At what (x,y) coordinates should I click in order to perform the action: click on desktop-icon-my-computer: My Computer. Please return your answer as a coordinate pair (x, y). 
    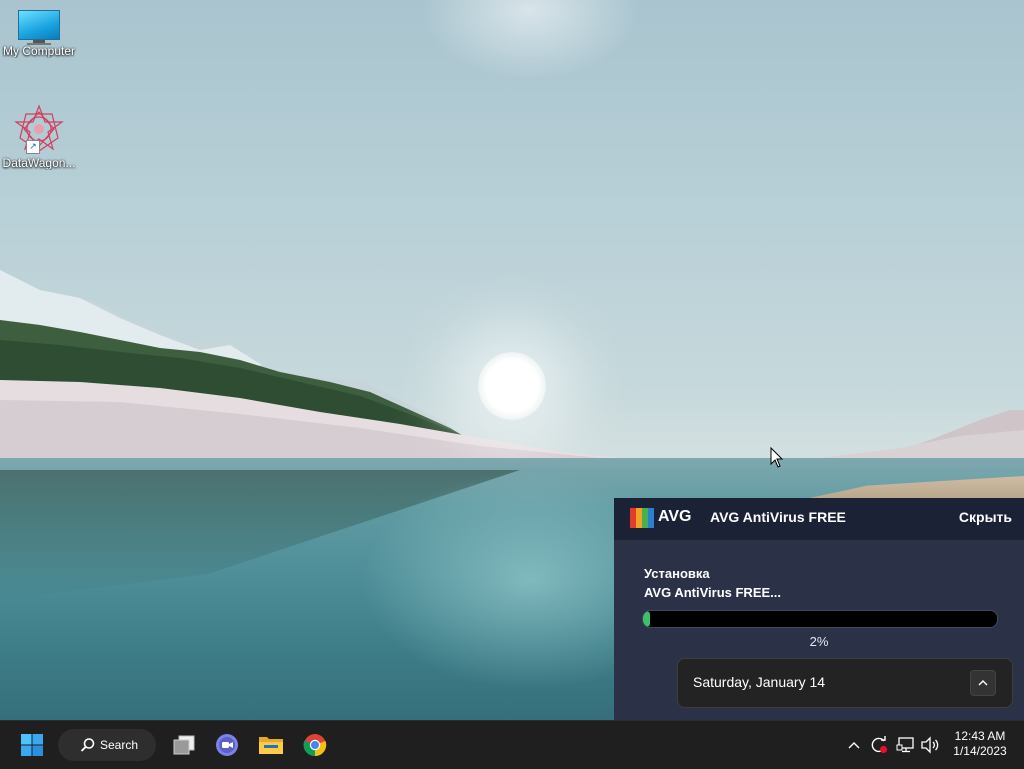
    Looking at the image, I should click on (39, 34).